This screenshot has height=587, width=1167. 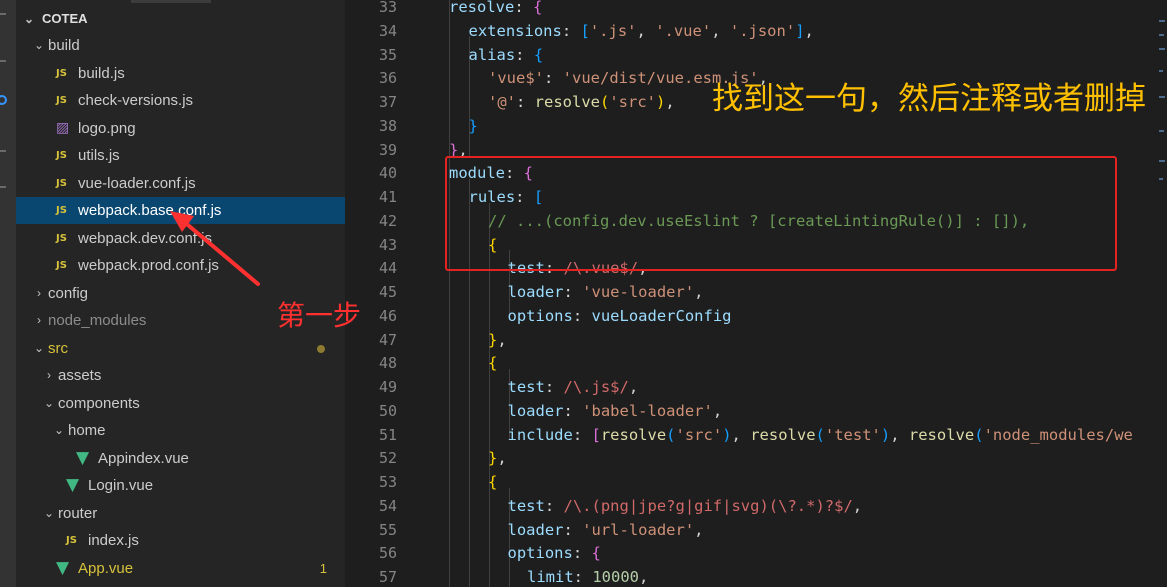 What do you see at coordinates (641, 31) in the screenshot?
I see `code-line: extensions: ['.js', '.vue', '.json'],` at bounding box center [641, 31].